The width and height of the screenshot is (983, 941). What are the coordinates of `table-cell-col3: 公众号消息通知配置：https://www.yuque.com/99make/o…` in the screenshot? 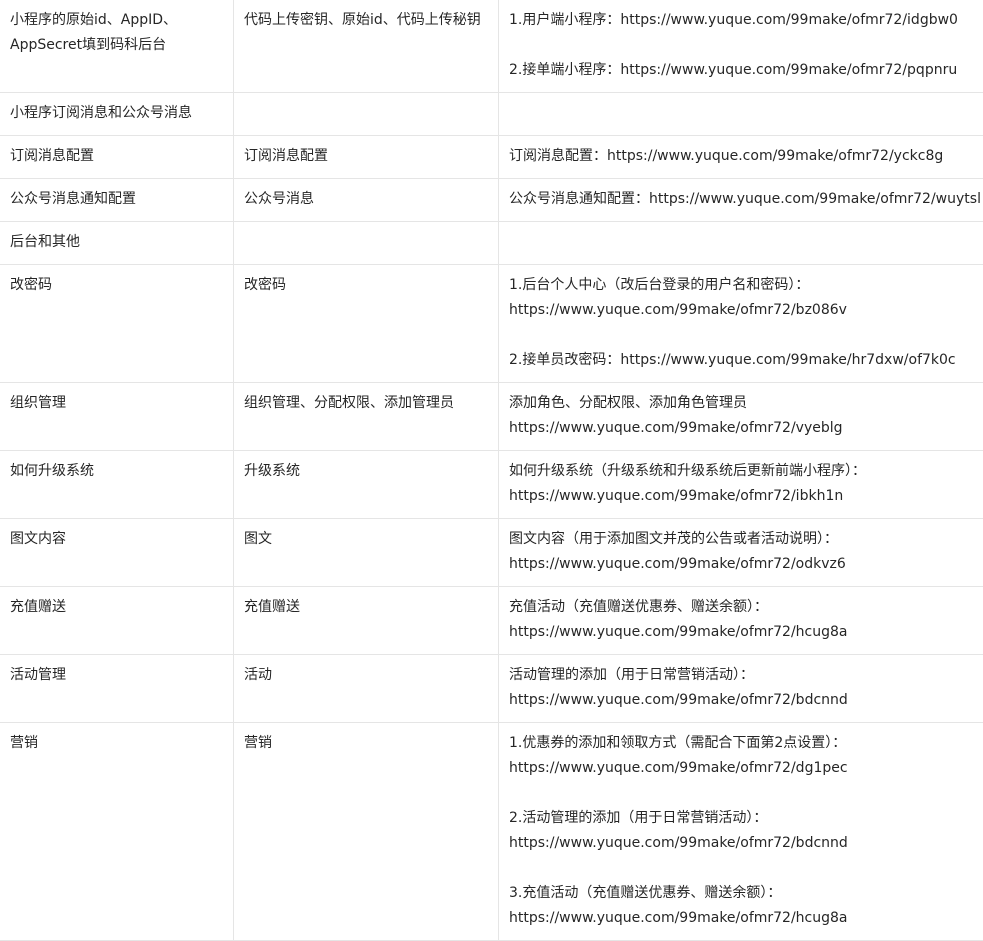 It's located at (741, 200).